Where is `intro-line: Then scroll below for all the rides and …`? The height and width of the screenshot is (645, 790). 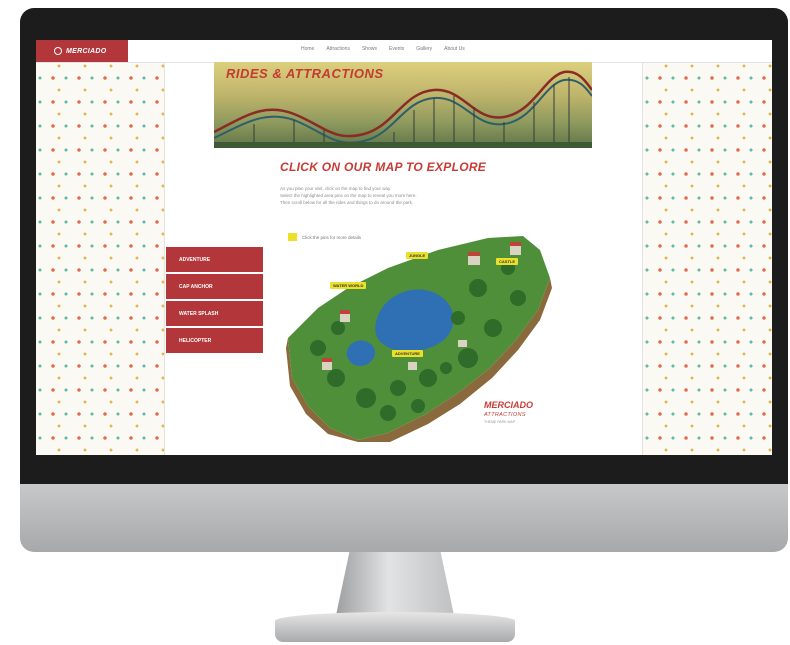
intro-line: Then scroll below for all the rides and … is located at coordinates (347, 202).